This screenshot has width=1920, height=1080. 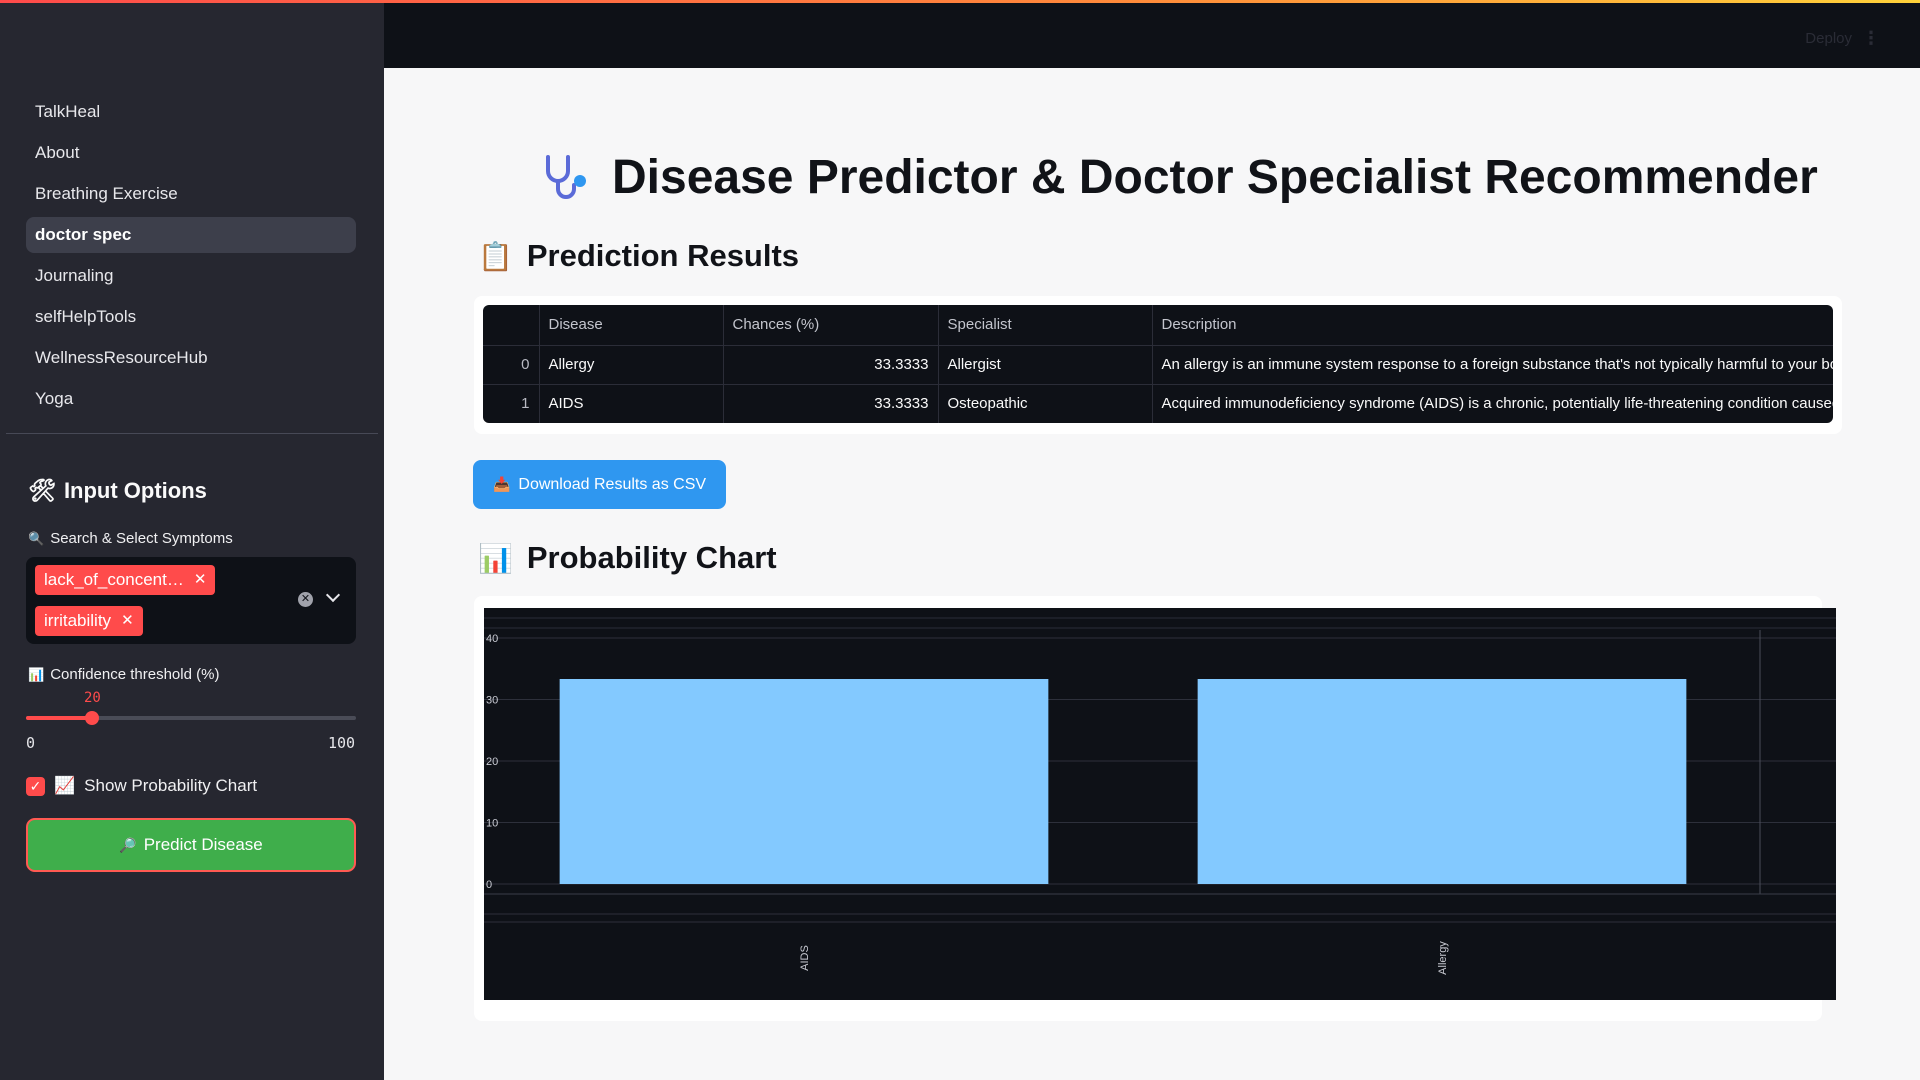 What do you see at coordinates (191, 399) in the screenshot?
I see `sidebar-item-yoga: Yoga` at bounding box center [191, 399].